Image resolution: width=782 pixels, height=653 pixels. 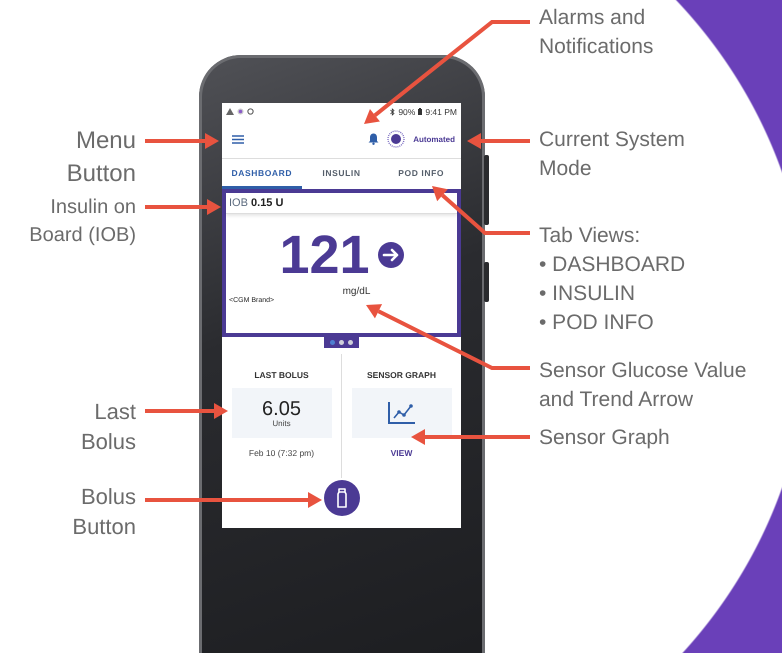 I want to click on callout-label: Tab Views:, so click(x=590, y=236).